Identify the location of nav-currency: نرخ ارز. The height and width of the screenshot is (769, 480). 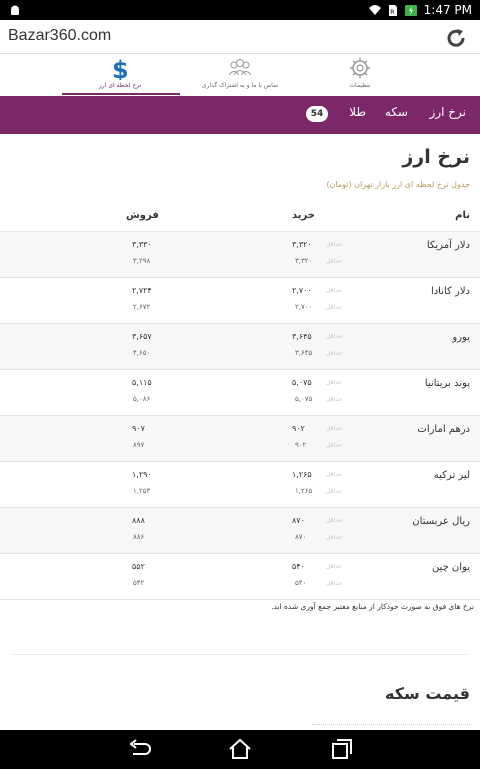
(448, 112).